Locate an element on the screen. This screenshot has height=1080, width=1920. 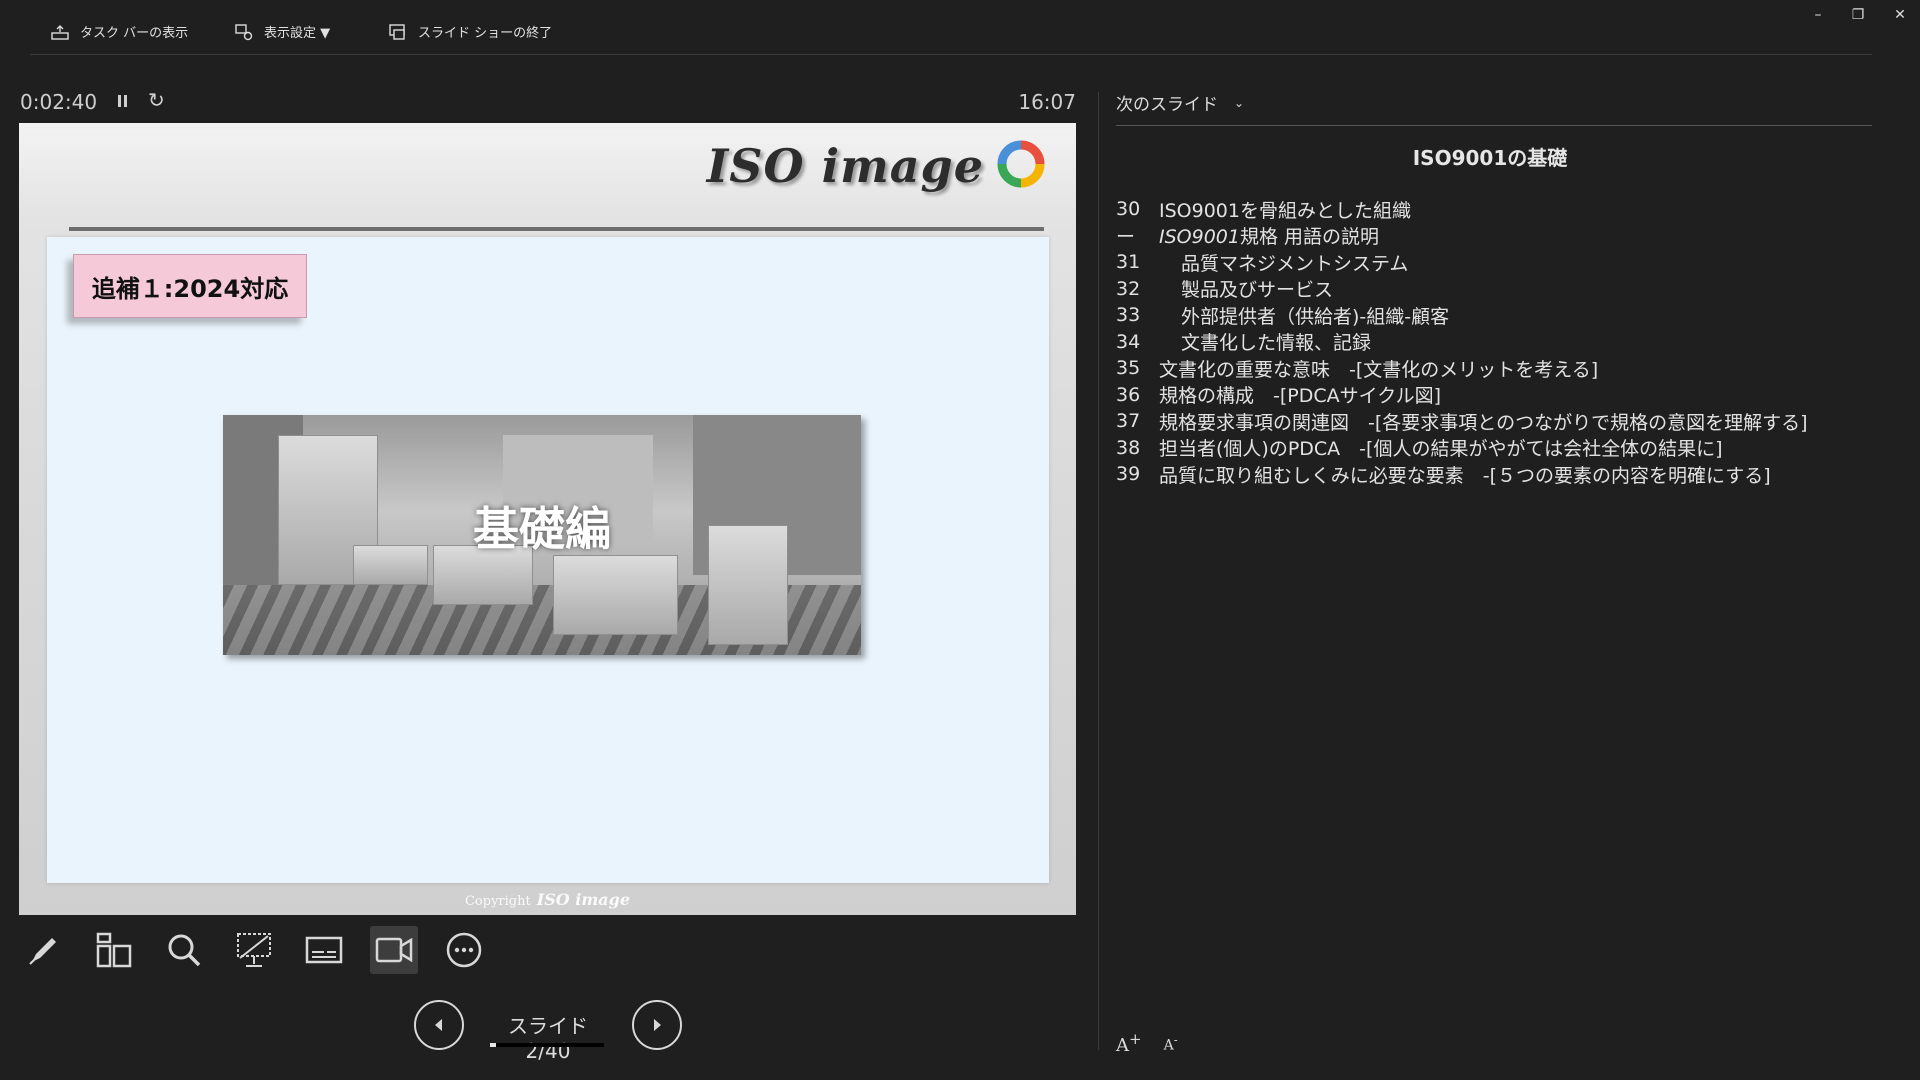
notes-item-text: 外部提供者（供給者)-組織-顧客 is located at coordinates (1315, 316).